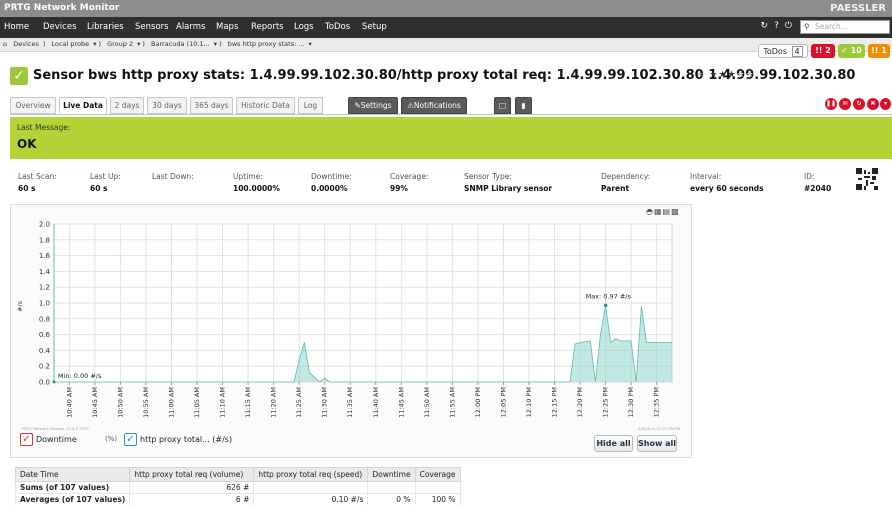 Image resolution: width=892 pixels, height=505 pixels. I want to click on x-tick-label: 12:20 PM, so click(580, 402).